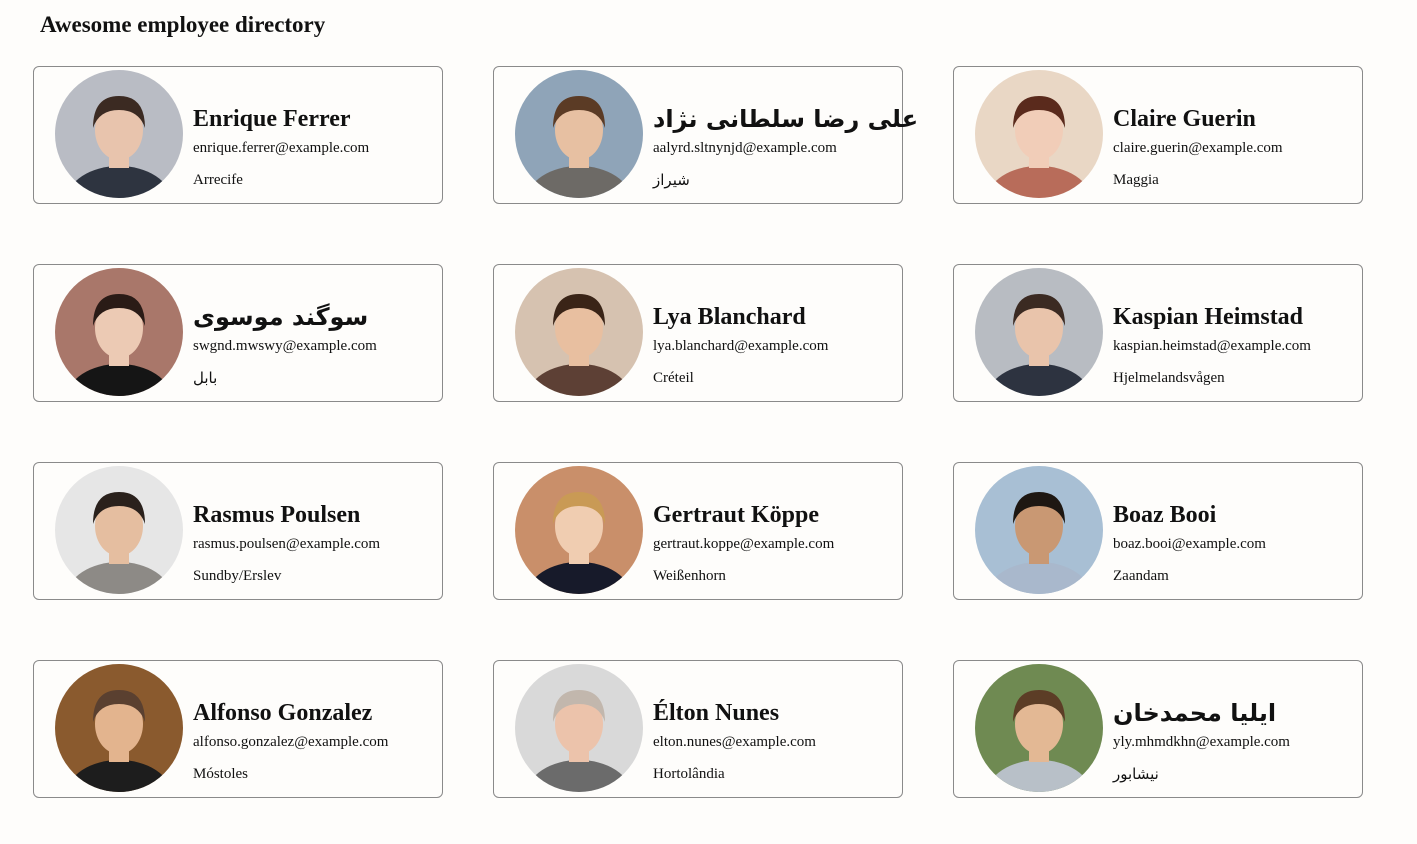 The image size is (1417, 844). What do you see at coordinates (291, 742) in the screenshot?
I see `employee-email: alfonso.gonzalez@example.com` at bounding box center [291, 742].